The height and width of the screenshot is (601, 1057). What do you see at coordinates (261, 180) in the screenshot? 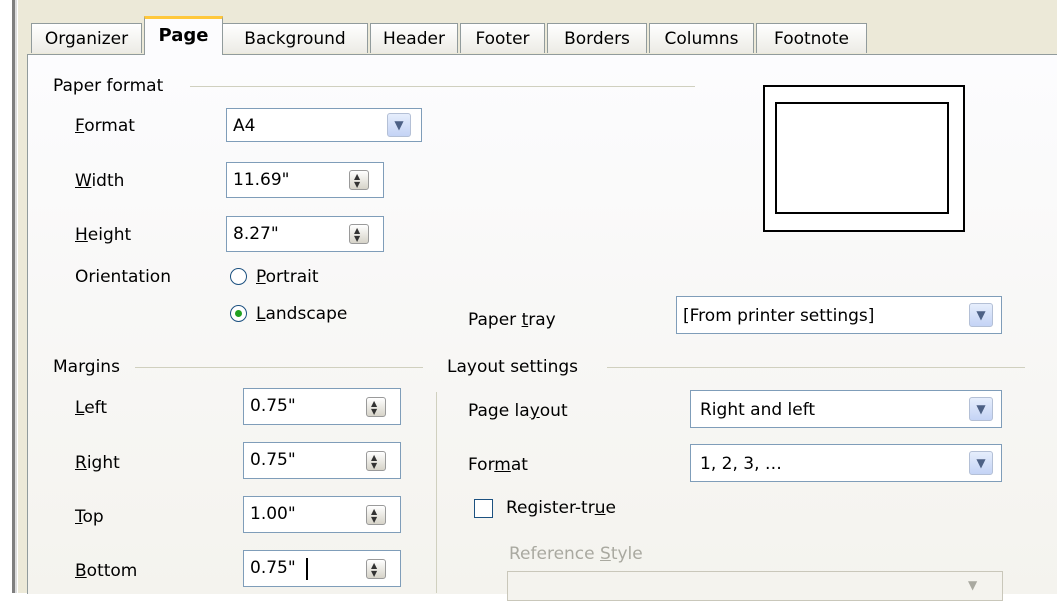
I see `width-value: 11.69"` at bounding box center [261, 180].